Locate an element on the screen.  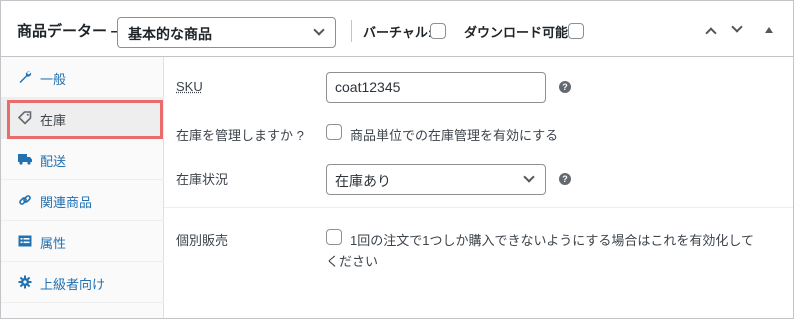
tab-label: 配送 is located at coordinates (53, 161).